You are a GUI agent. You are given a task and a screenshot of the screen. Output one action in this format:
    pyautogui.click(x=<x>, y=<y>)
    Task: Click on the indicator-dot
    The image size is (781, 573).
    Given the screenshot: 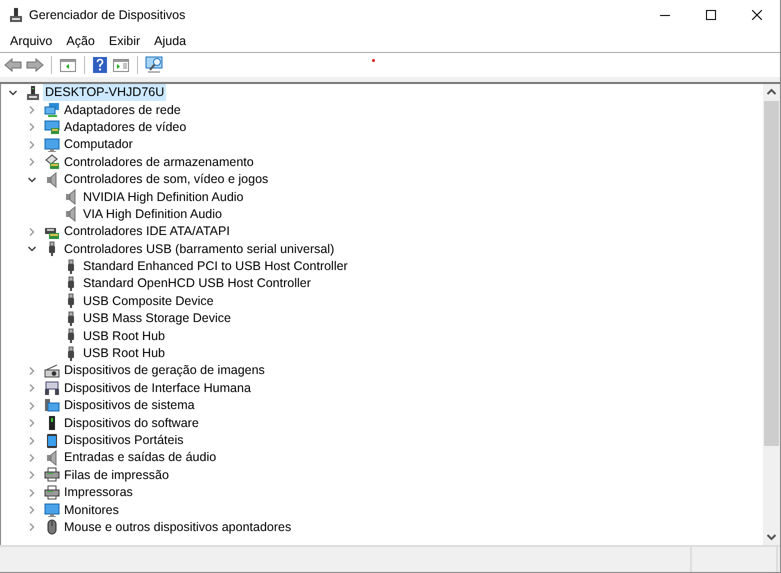 What is the action you would take?
    pyautogui.click(x=373, y=60)
    